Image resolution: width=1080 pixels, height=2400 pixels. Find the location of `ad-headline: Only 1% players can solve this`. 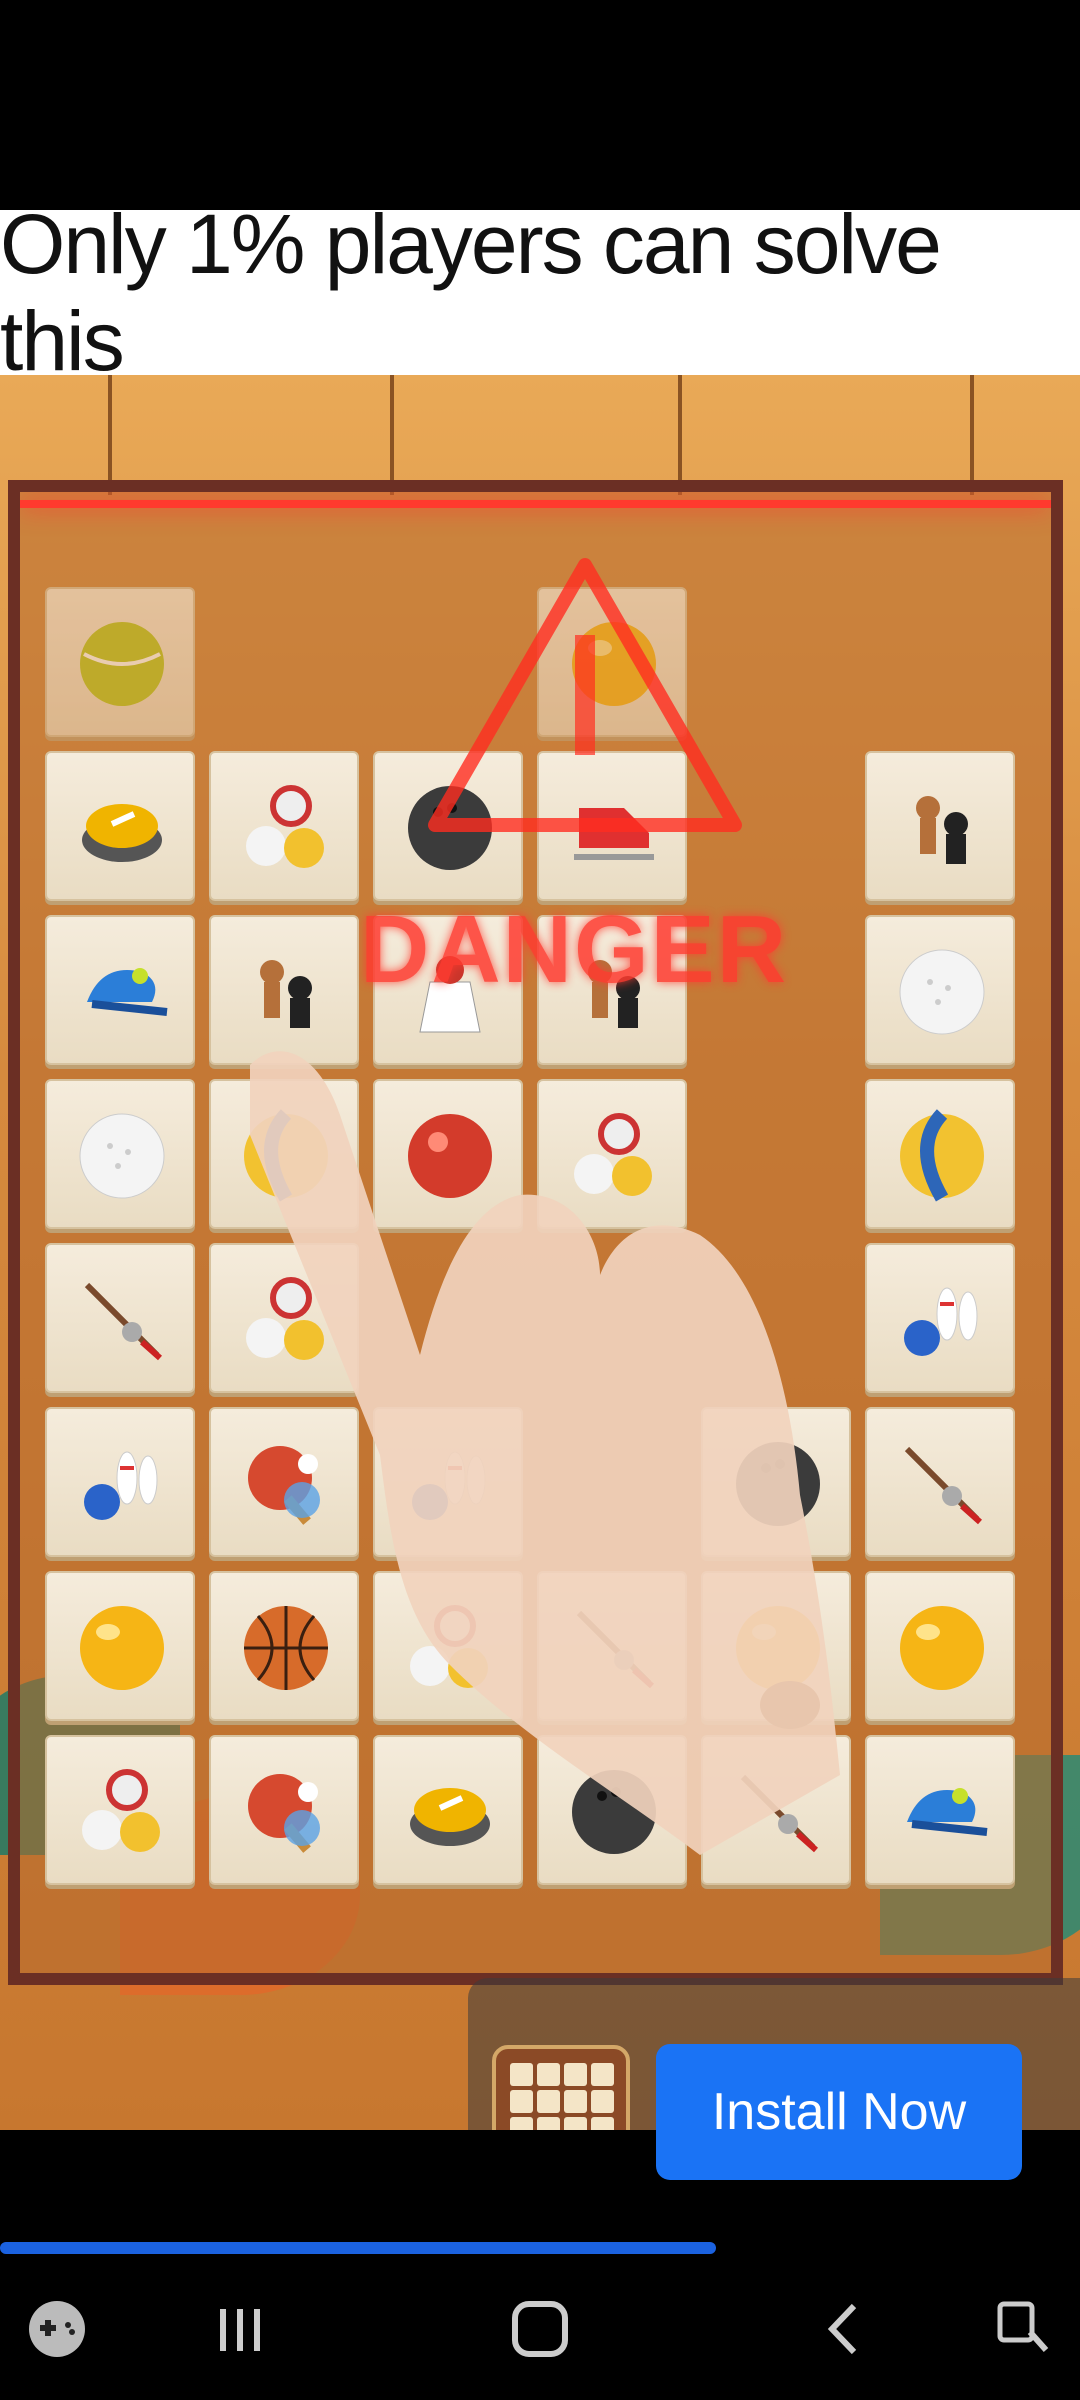

ad-headline: Only 1% players can solve this is located at coordinates (540, 292).